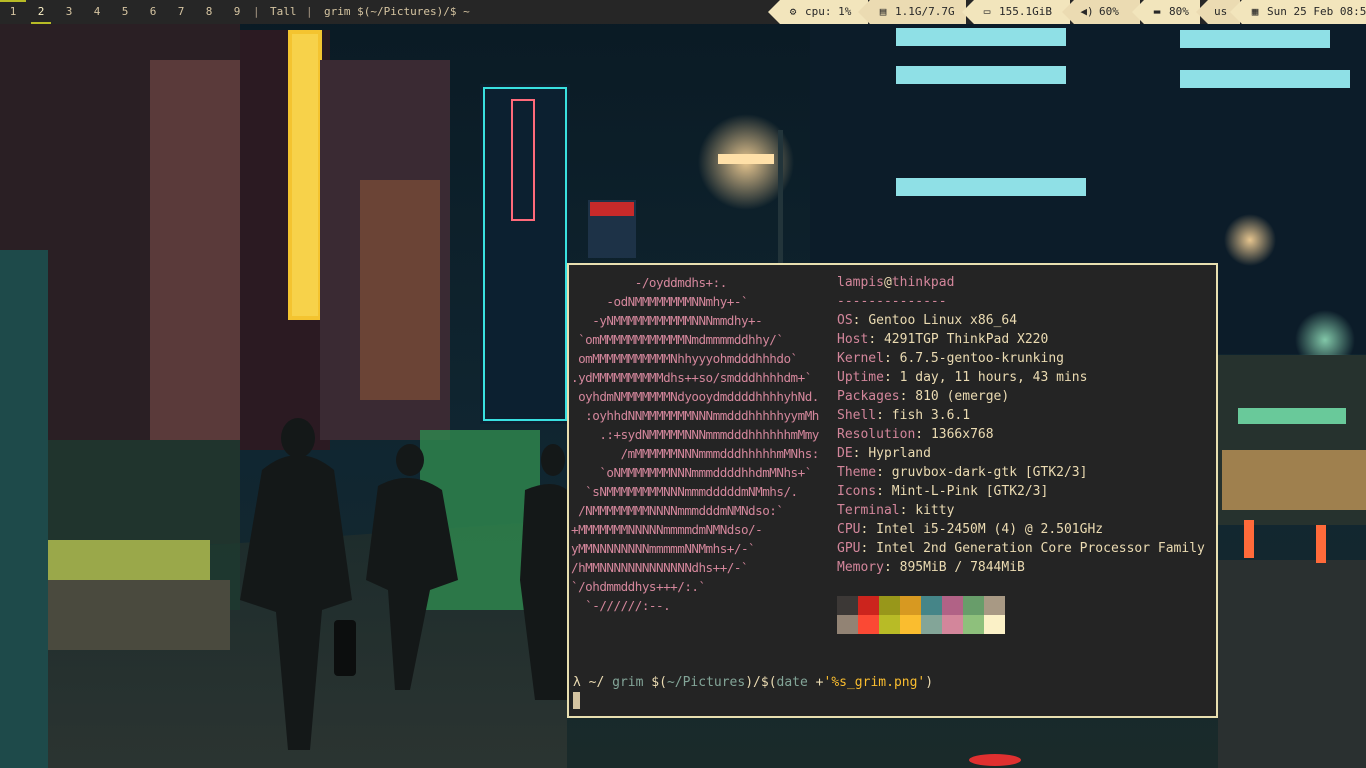  What do you see at coordinates (1022, 282) in the screenshot?
I see `user-host-line: lampis@thinkpad` at bounding box center [1022, 282].